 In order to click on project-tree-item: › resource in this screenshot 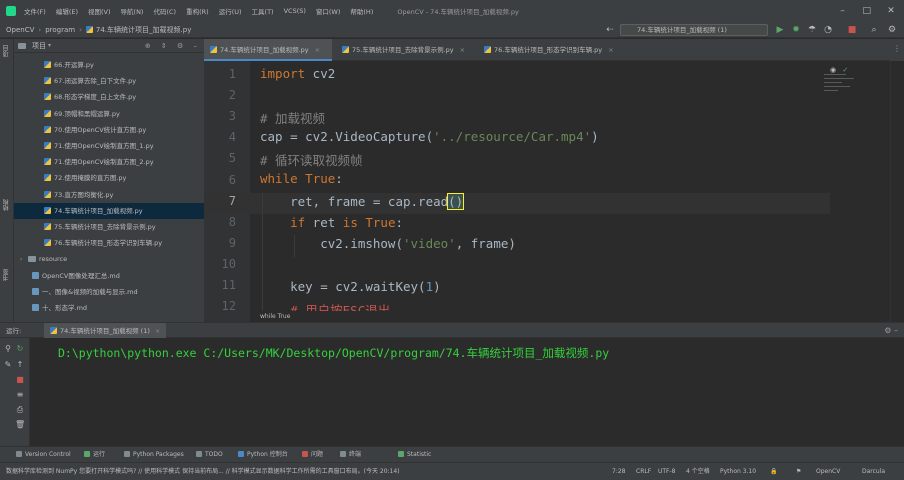, I will do `click(43, 259)`.